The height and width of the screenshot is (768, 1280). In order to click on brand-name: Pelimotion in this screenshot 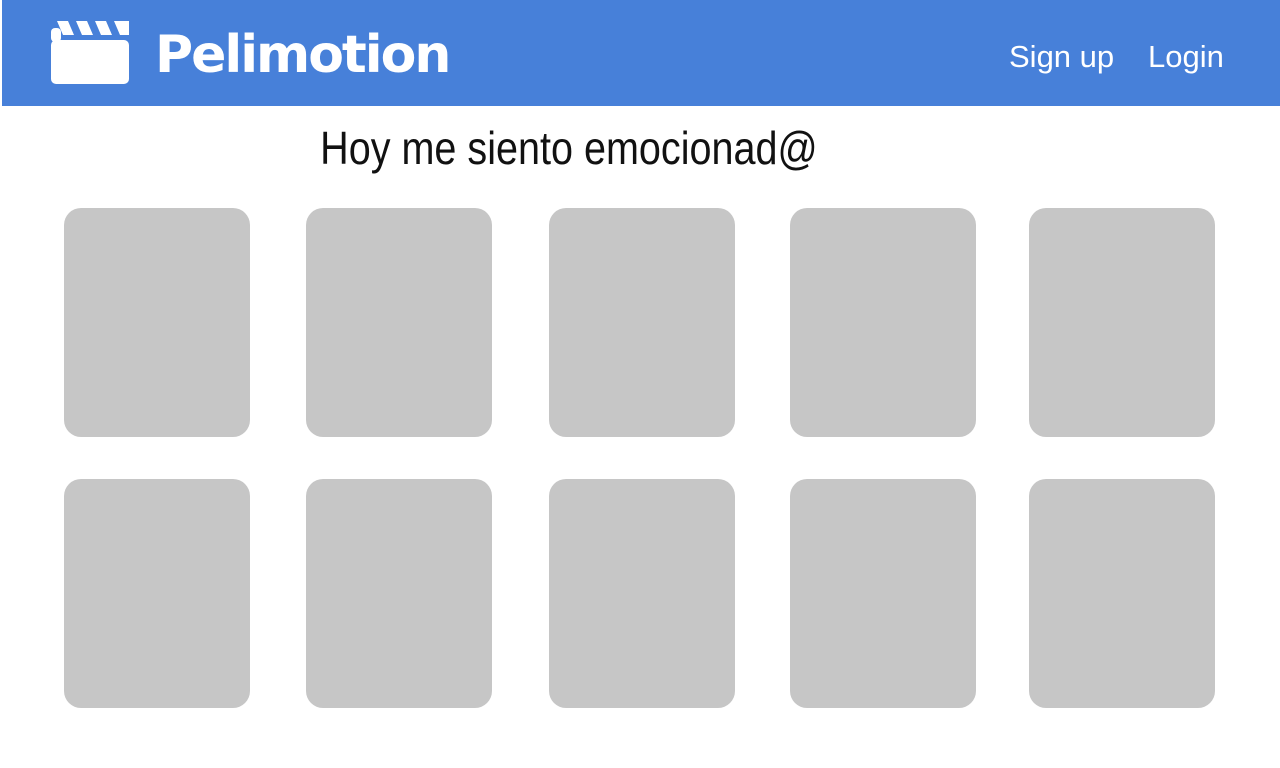, I will do `click(303, 55)`.